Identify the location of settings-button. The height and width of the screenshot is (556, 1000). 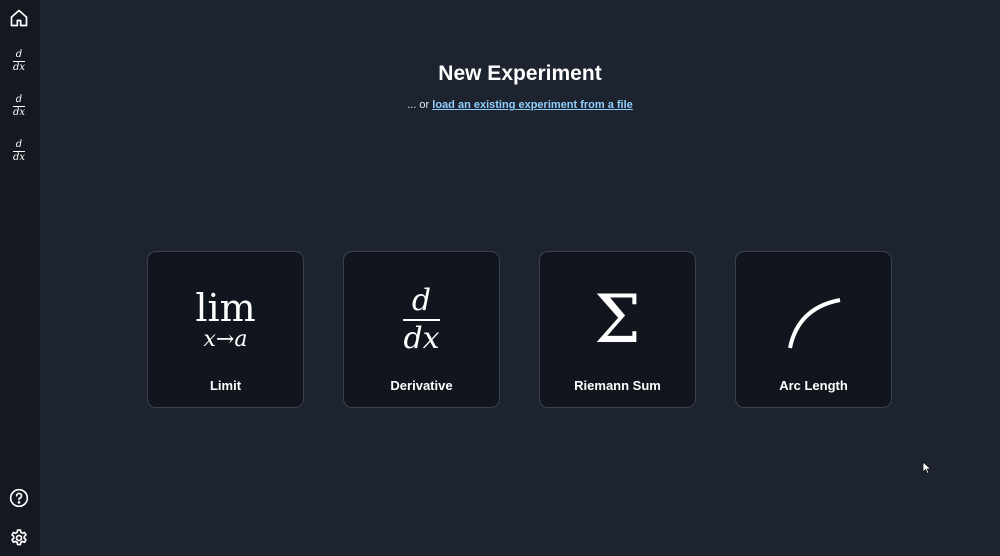
(19, 538).